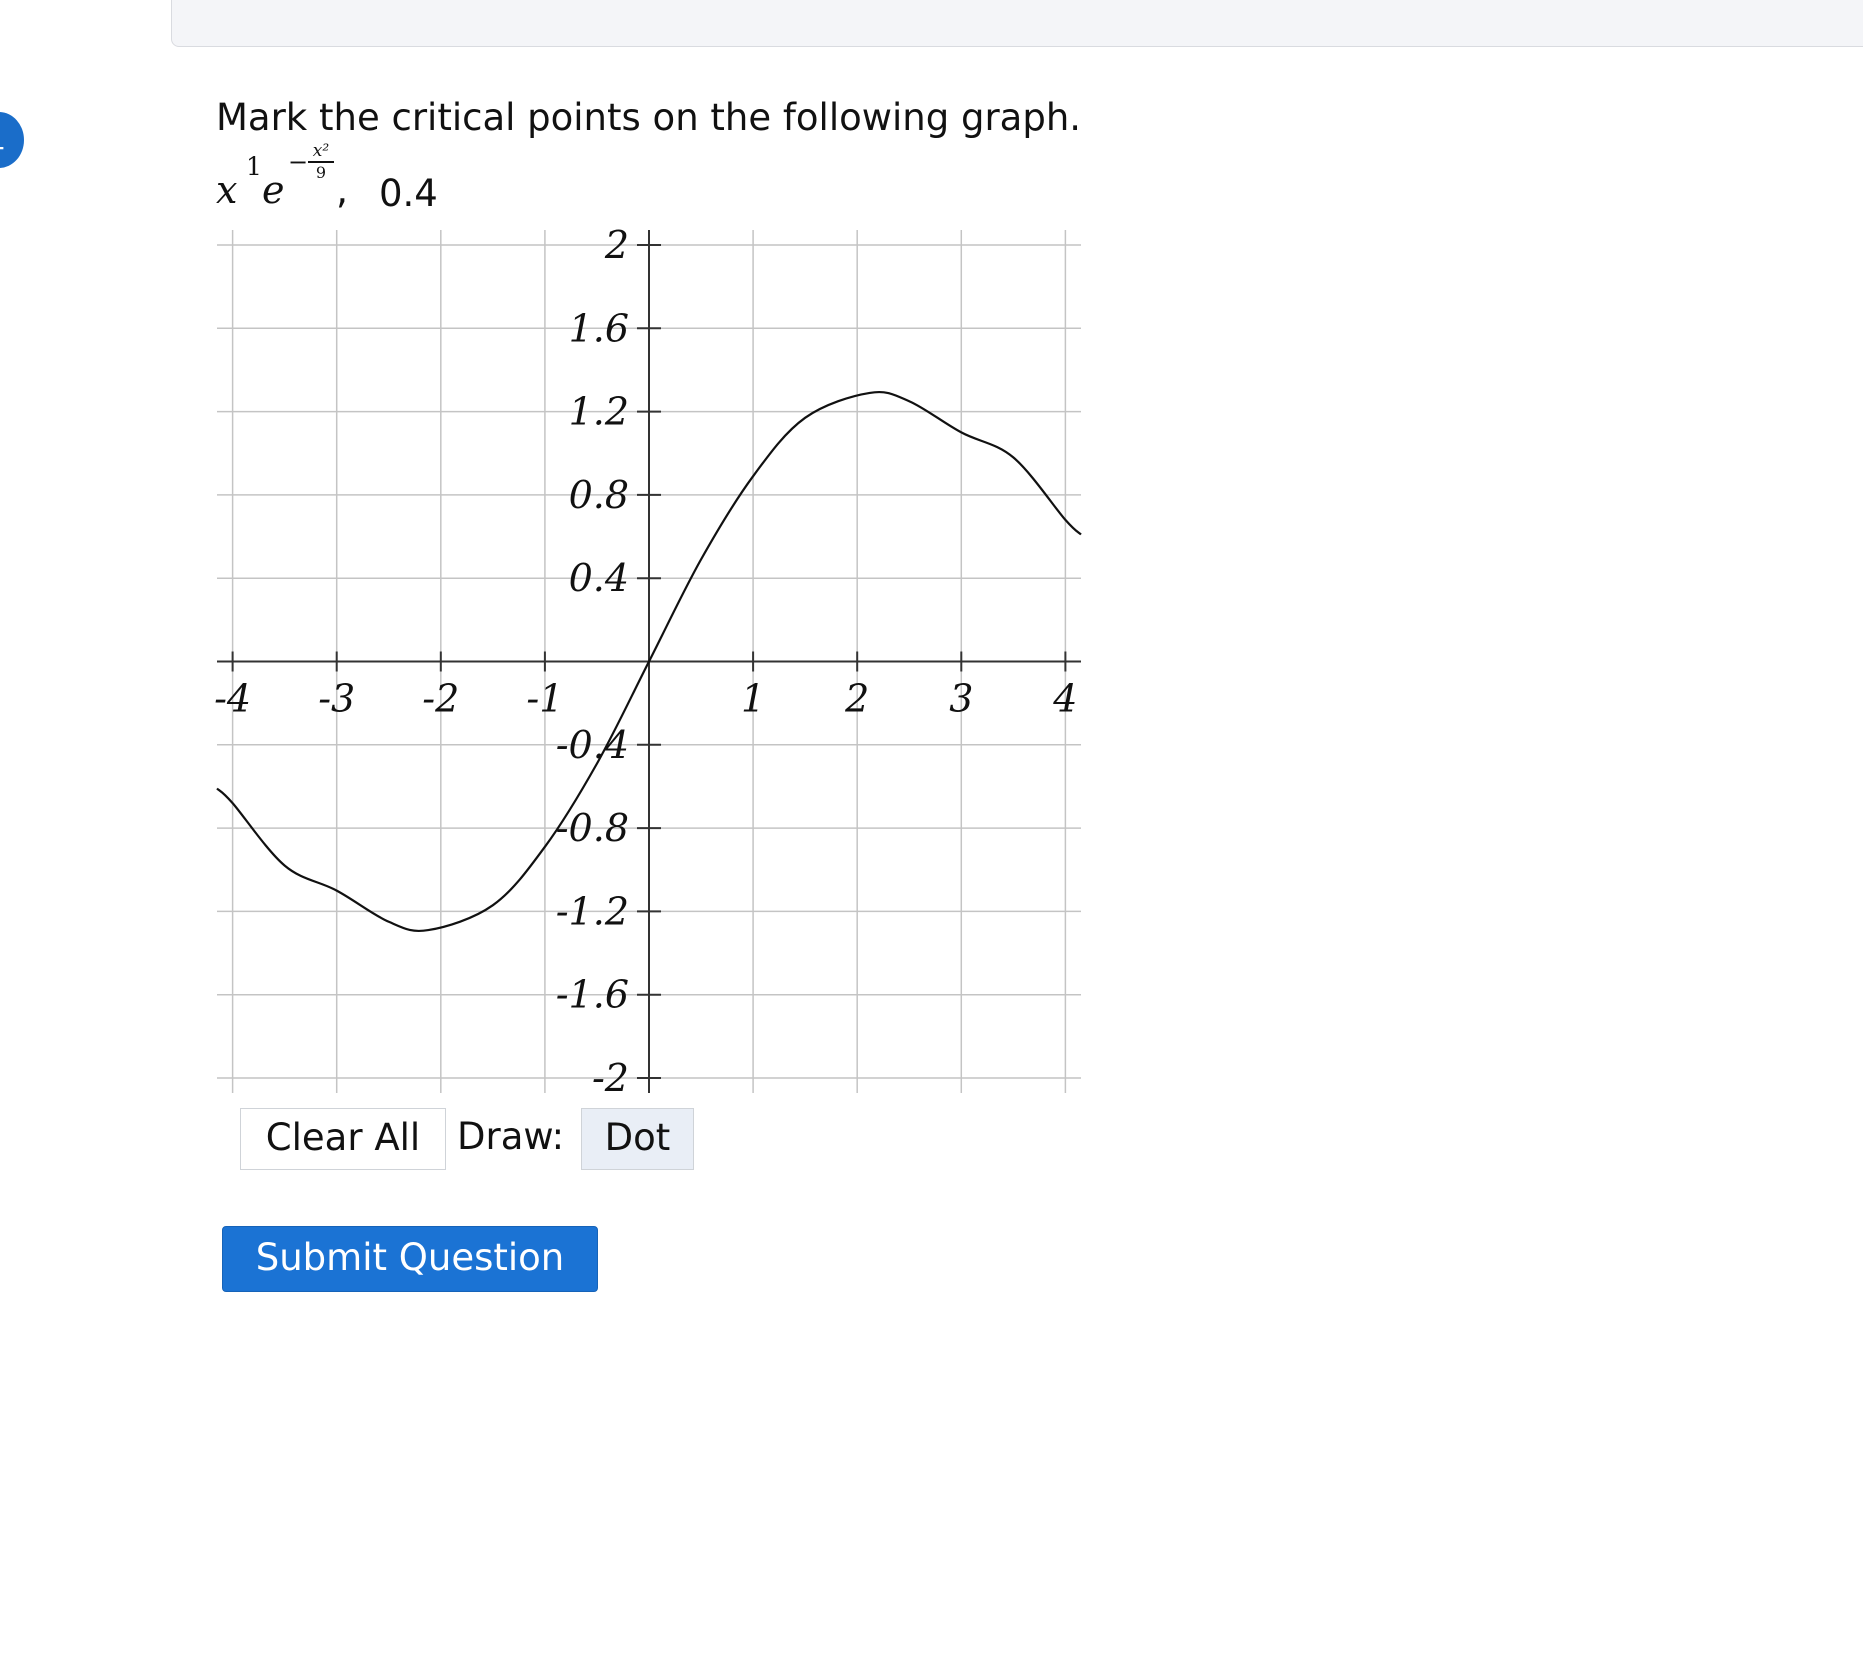  I want to click on x-tick-label: 3, so click(961, 699).